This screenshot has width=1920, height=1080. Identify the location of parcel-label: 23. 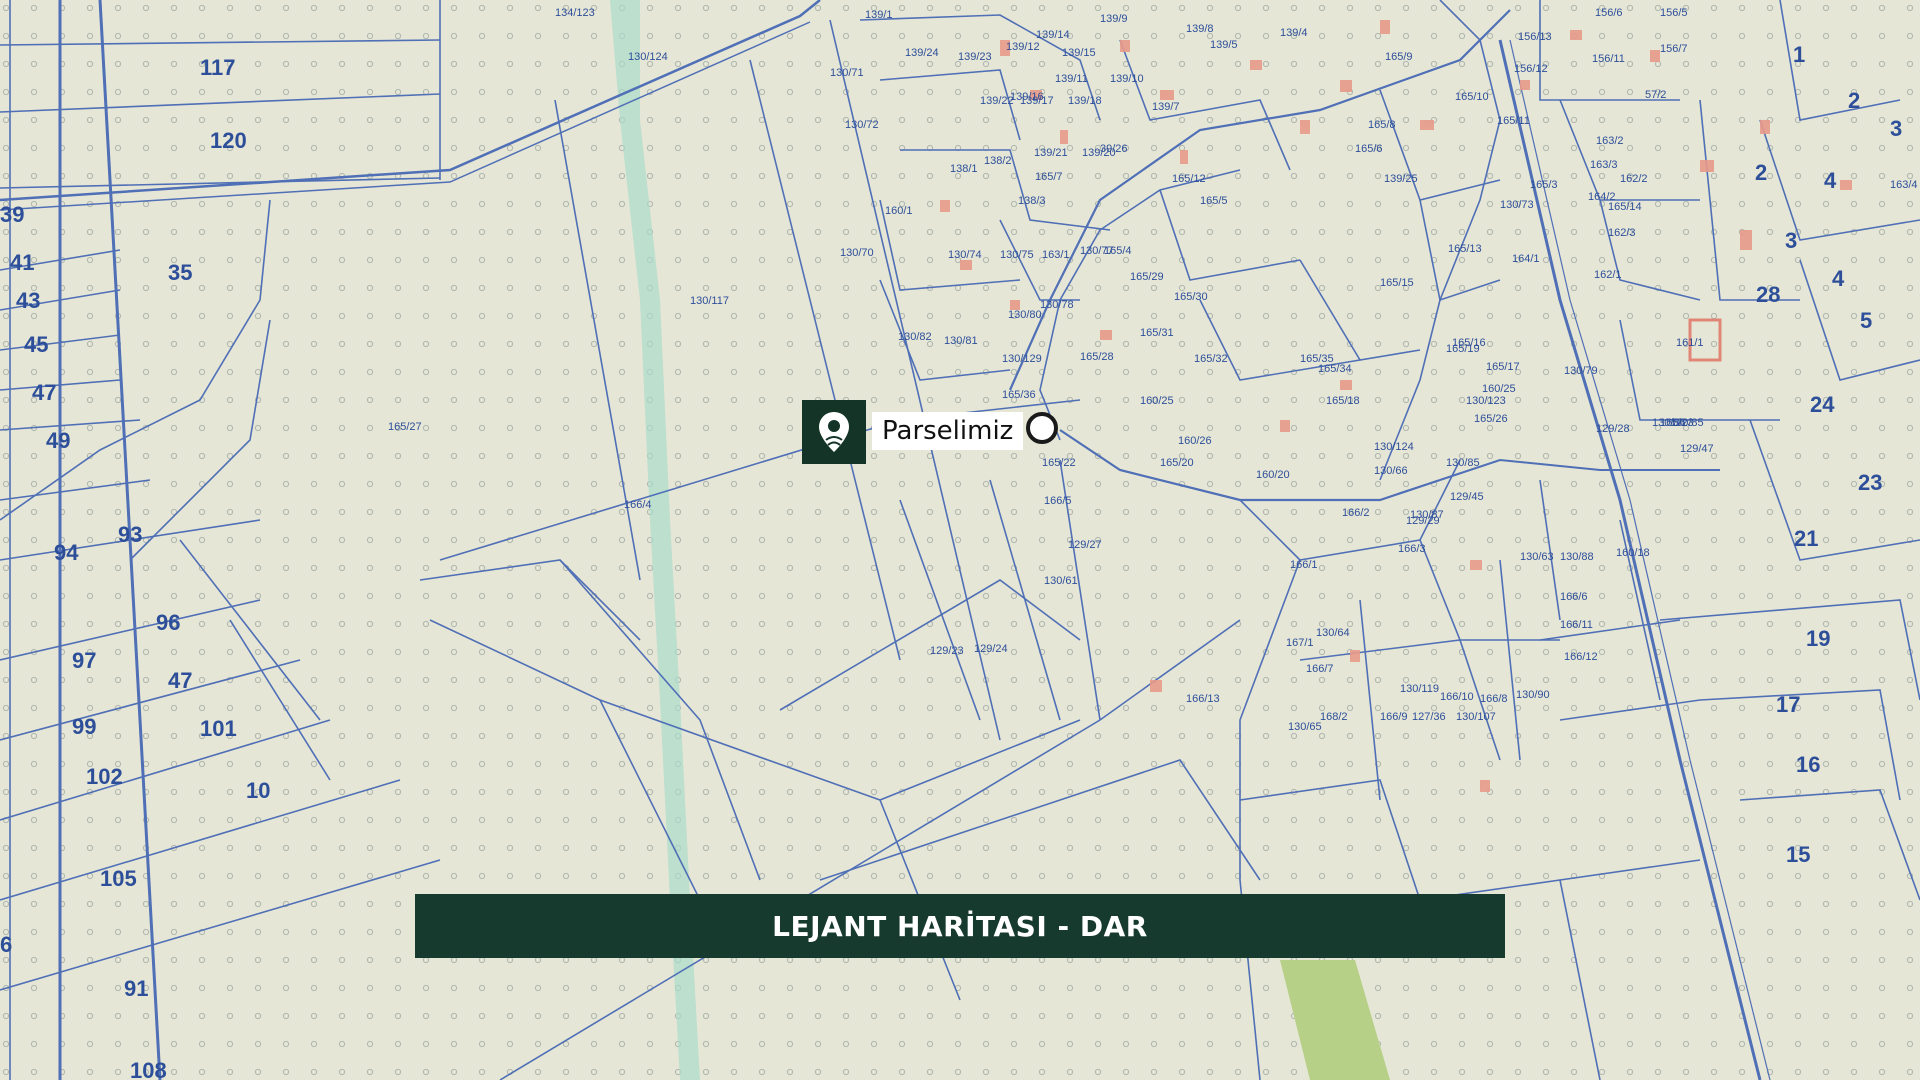
(1870, 482).